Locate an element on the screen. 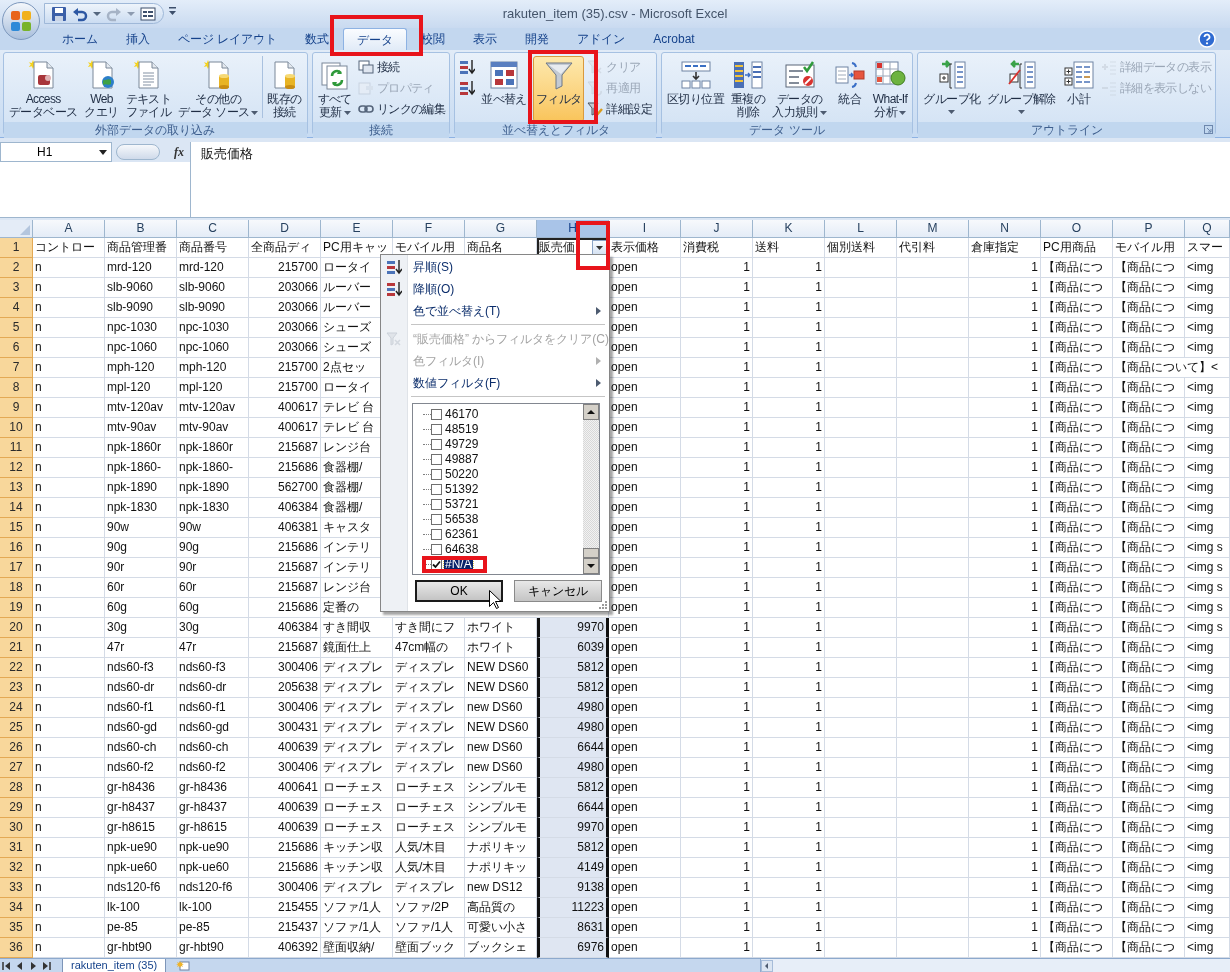 This screenshot has width=1230, height=972. ribbon-tab: 開発 is located at coordinates (537, 39).